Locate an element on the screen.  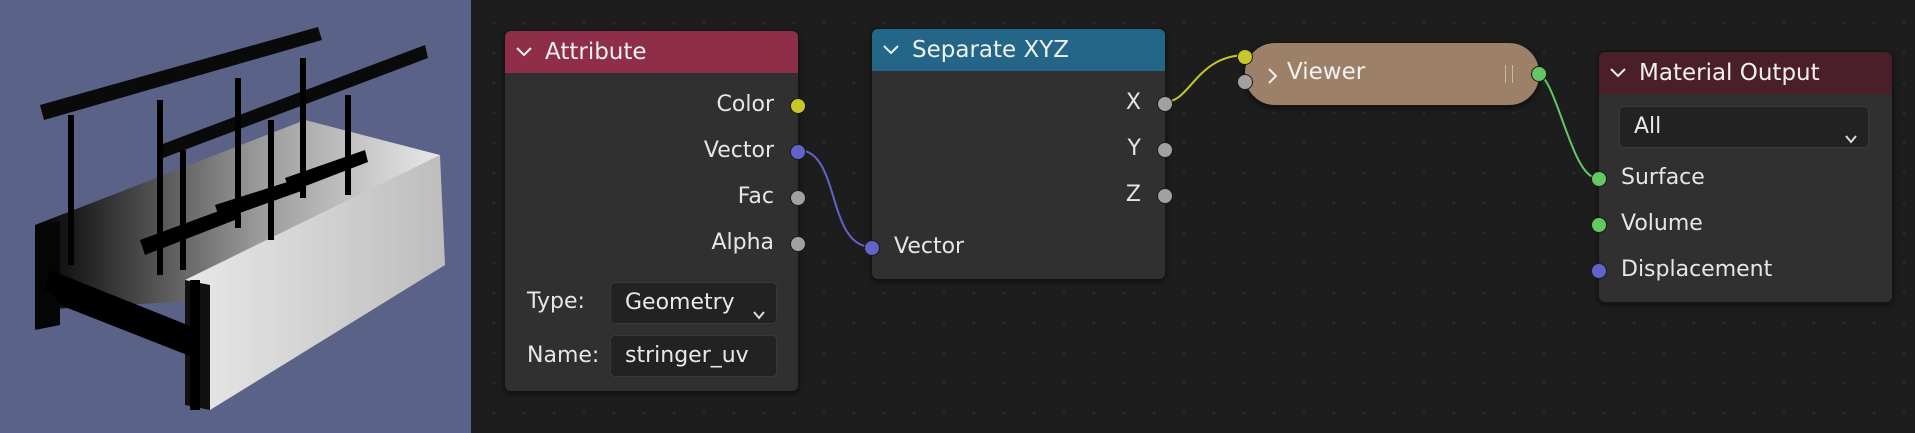
input-volume-socket is located at coordinates (1599, 225).